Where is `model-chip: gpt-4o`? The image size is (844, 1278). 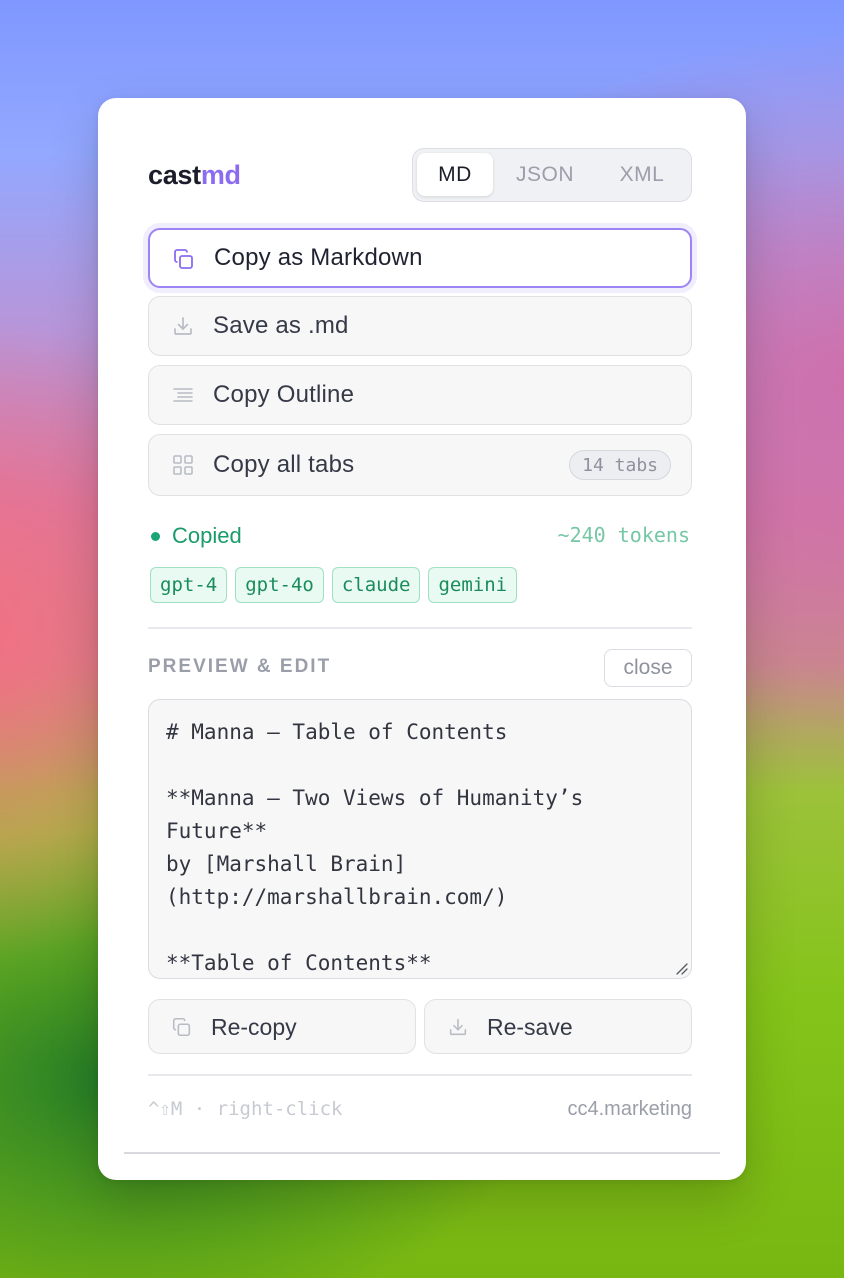
model-chip: gpt-4o is located at coordinates (279, 585).